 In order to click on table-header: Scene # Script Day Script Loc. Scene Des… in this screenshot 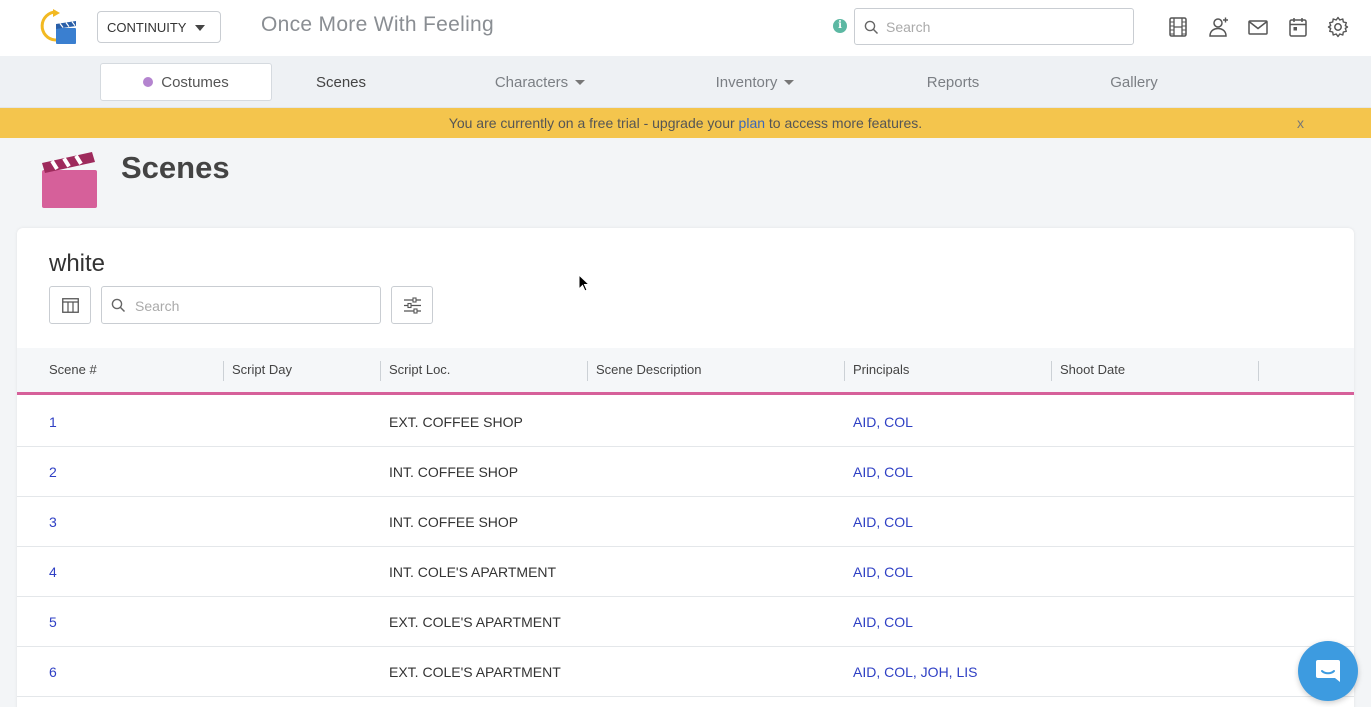, I will do `click(685, 371)`.